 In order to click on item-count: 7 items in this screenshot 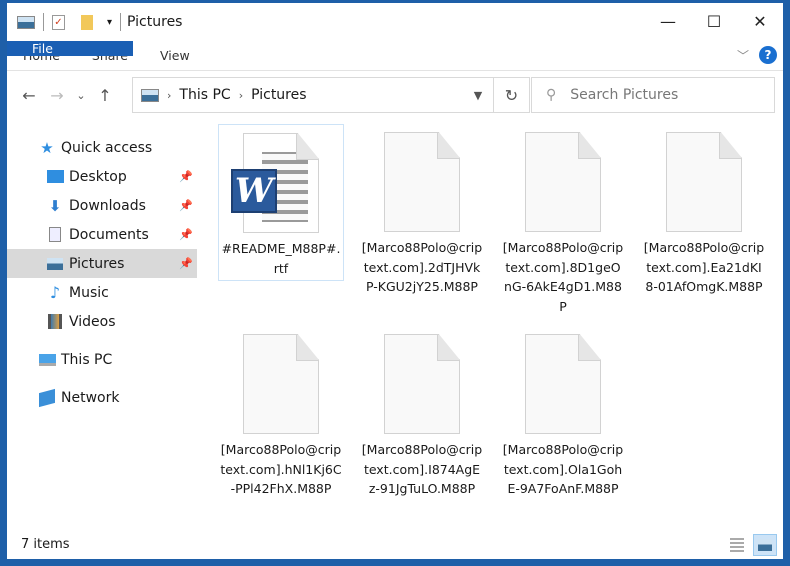, I will do `click(45, 544)`.